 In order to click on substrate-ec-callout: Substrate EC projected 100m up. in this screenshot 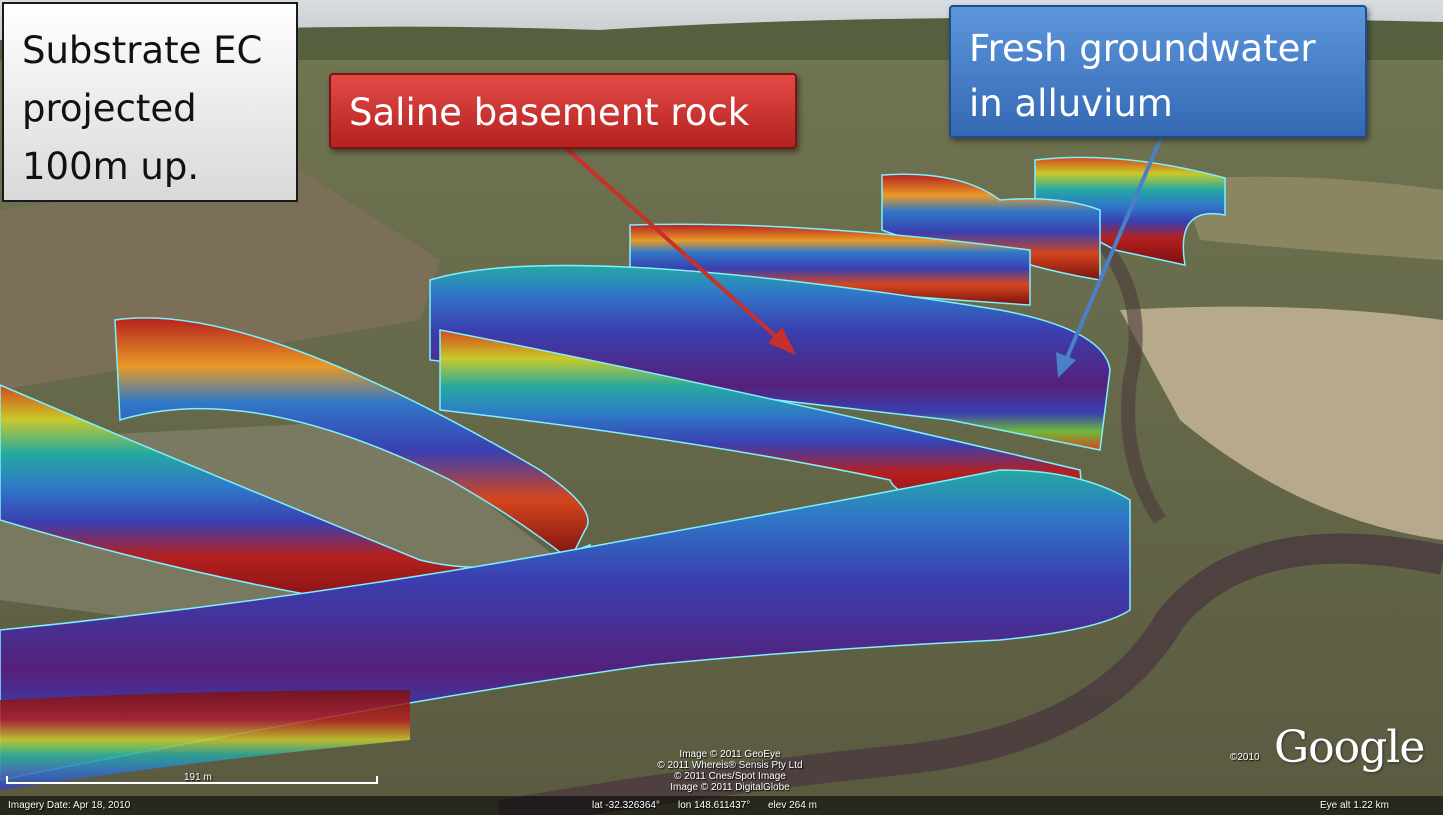, I will do `click(150, 102)`.